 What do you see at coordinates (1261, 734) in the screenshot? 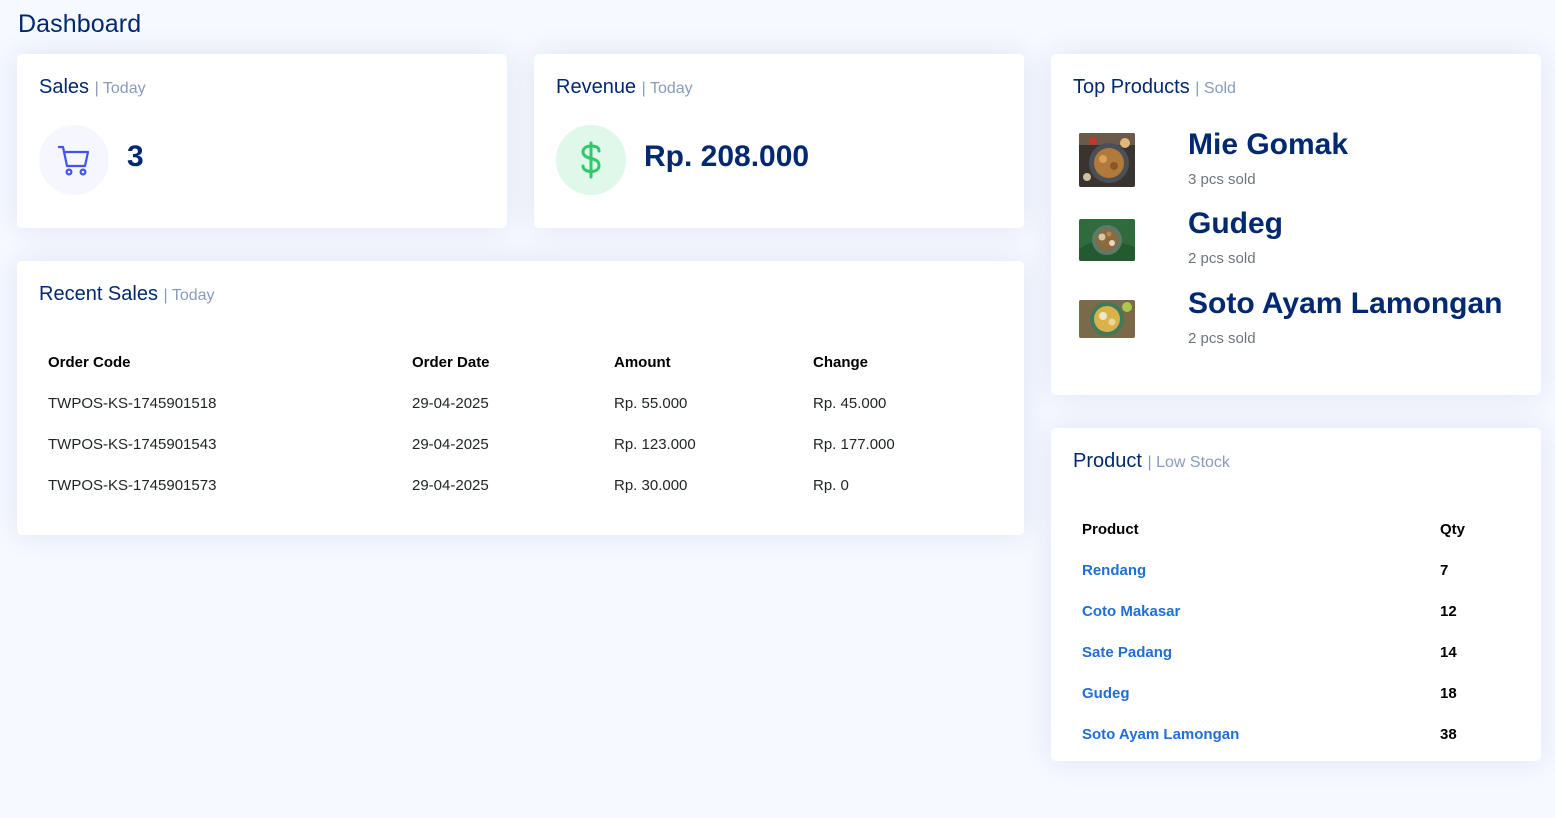
I see `product-link: Soto Ayam Lamongan` at bounding box center [1261, 734].